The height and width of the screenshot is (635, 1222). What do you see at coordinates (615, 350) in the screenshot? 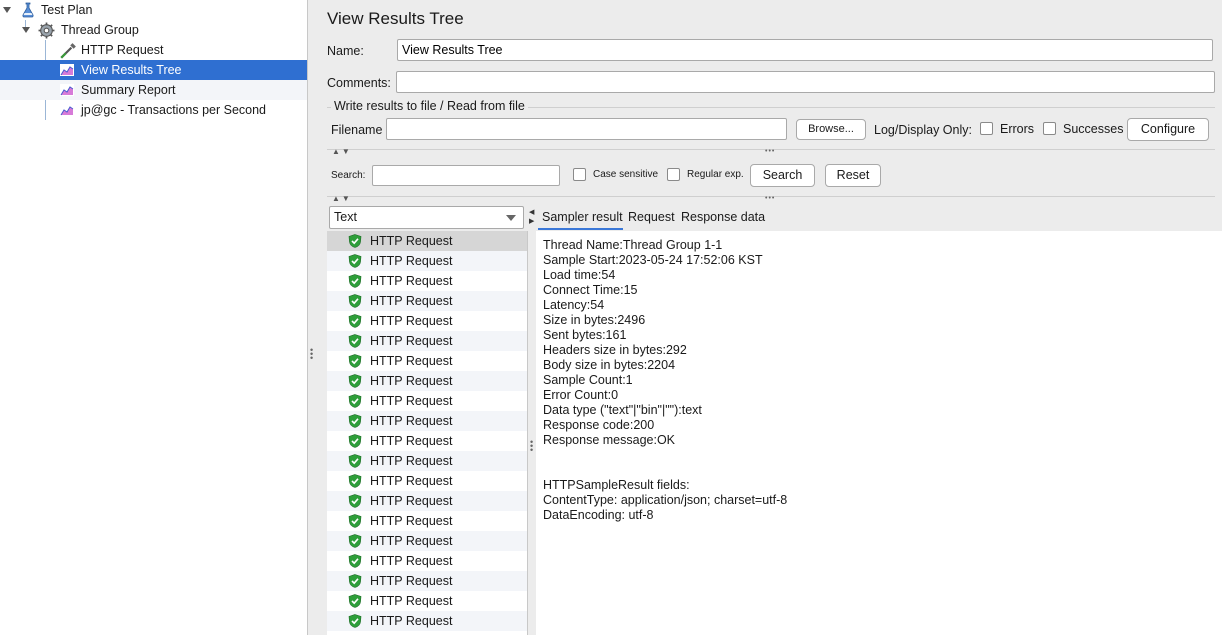
I see `result-detail-line: Headers size in bytes:292` at bounding box center [615, 350].